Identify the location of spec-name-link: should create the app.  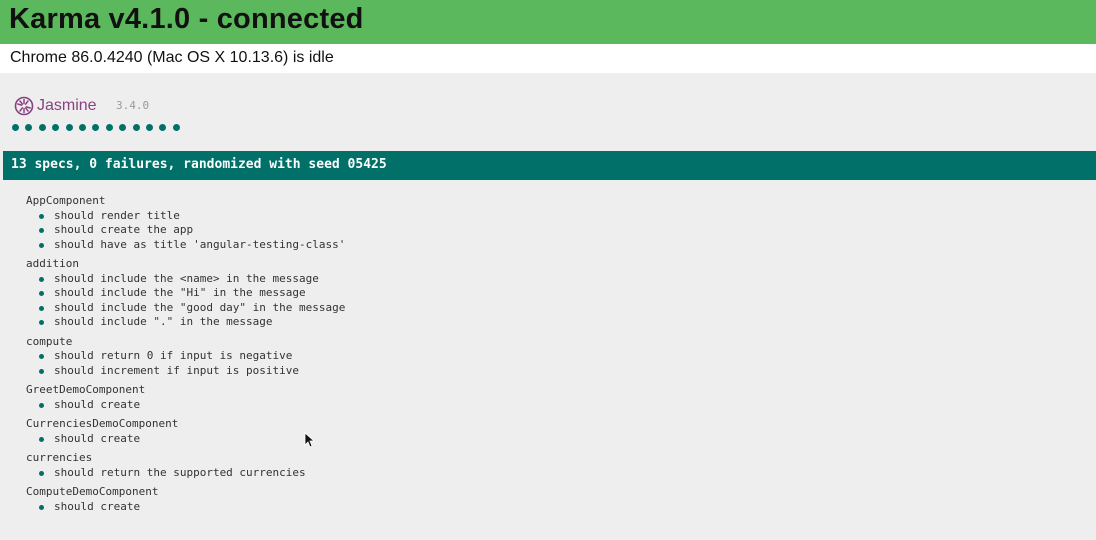
(123, 229).